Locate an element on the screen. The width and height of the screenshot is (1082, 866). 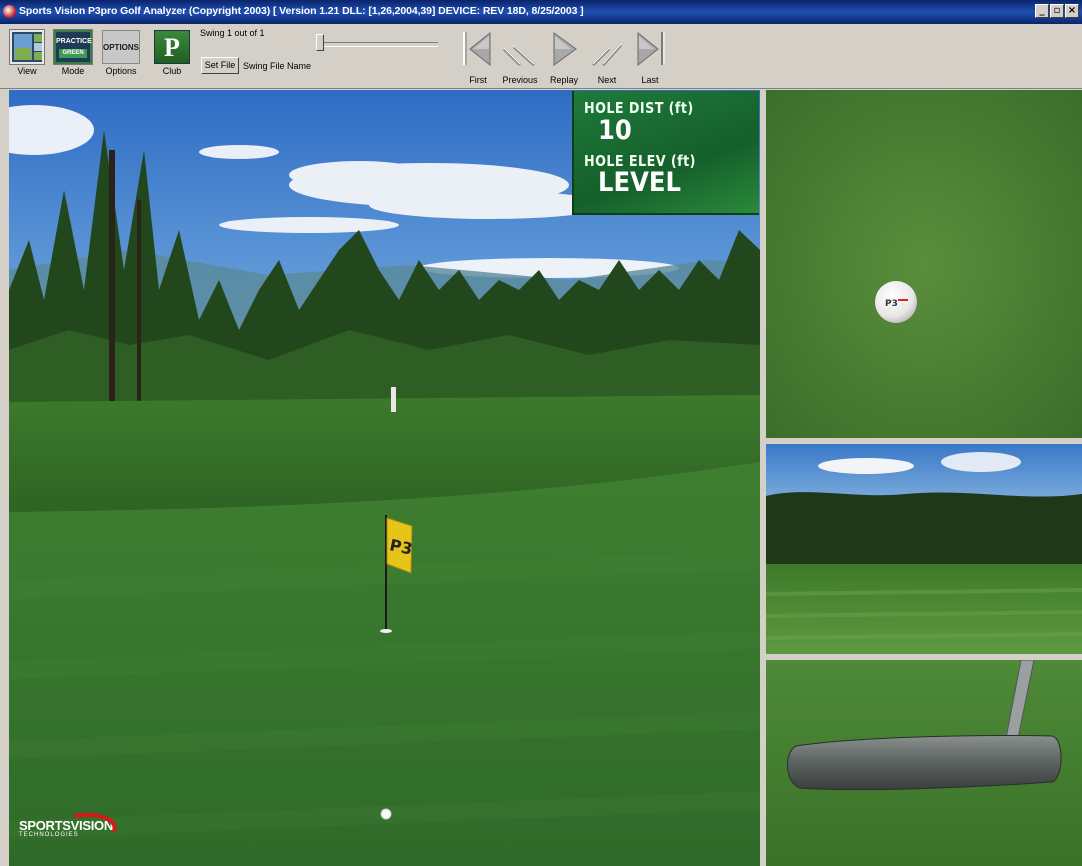
putter-club-icon: P is located at coordinates (172, 47).